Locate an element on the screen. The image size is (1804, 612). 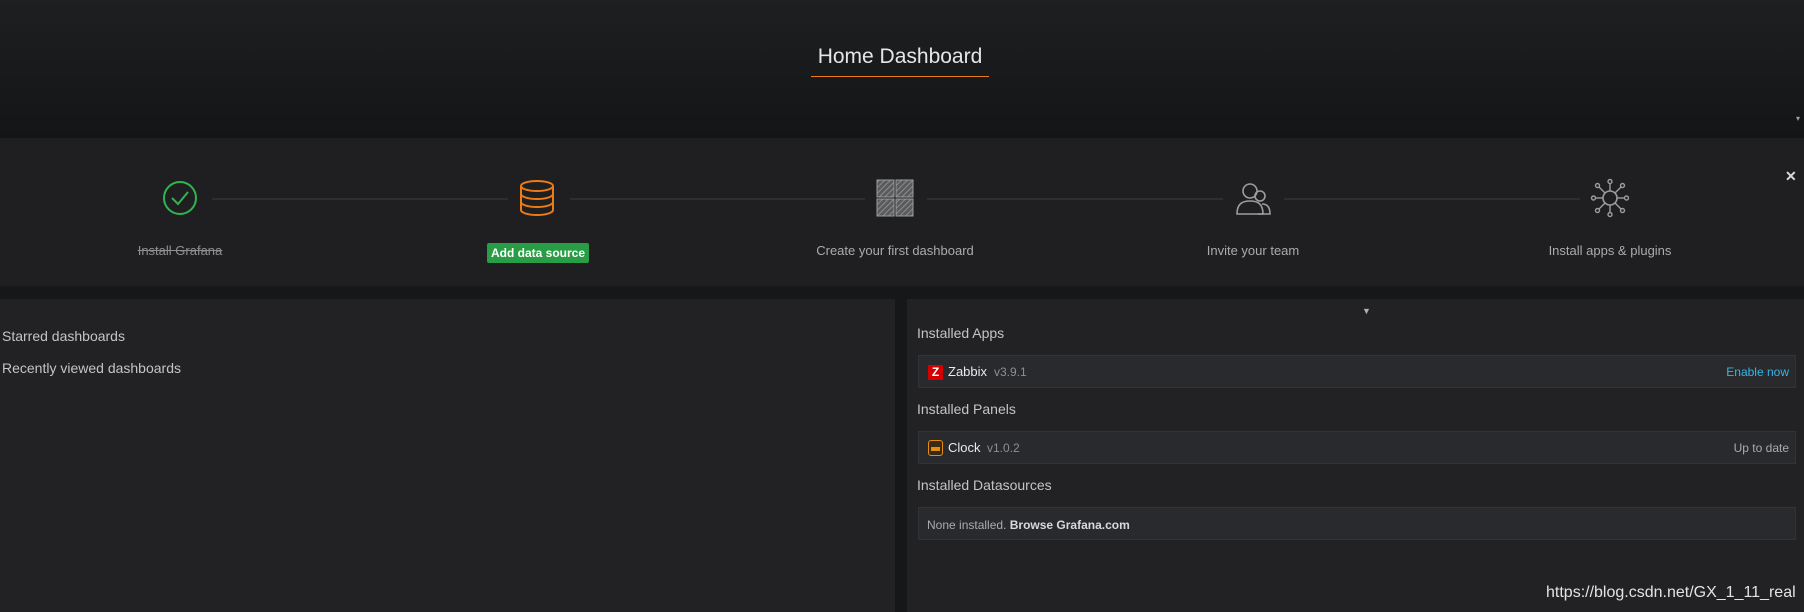
panel-name: Clock is located at coordinates (964, 447).